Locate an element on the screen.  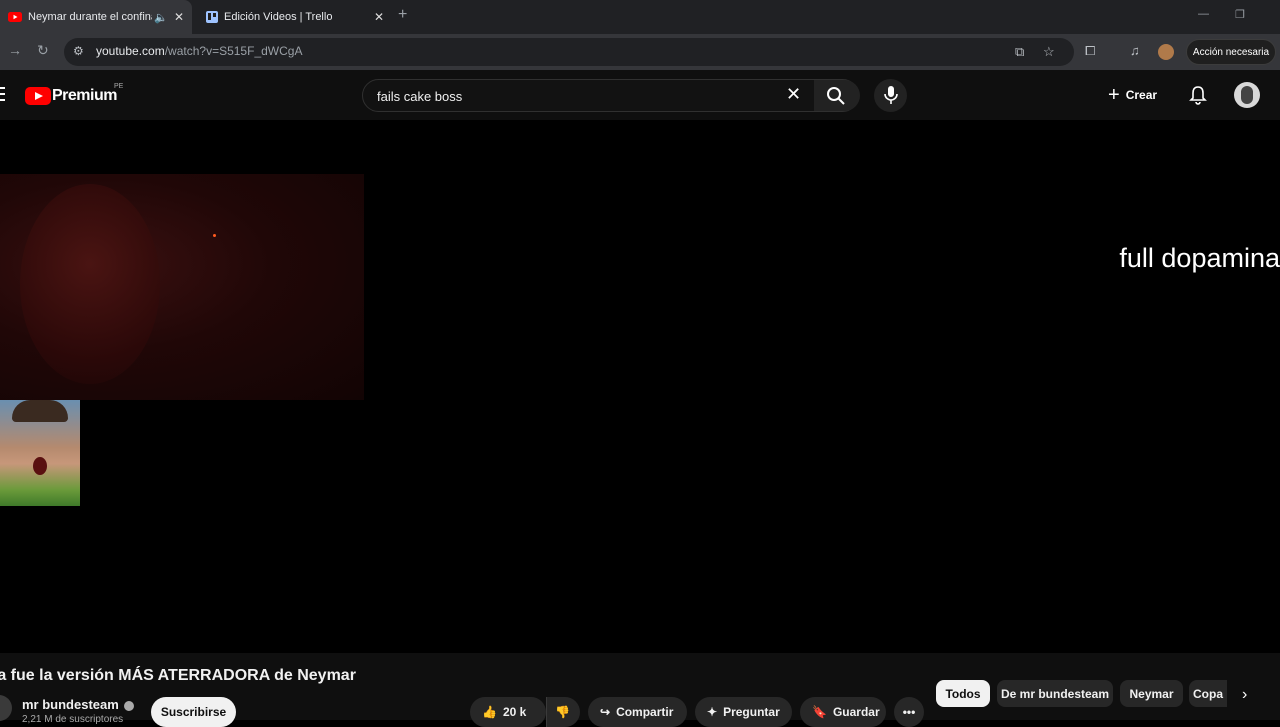
install-icon: ⧉ is located at coordinates (1019, 52).